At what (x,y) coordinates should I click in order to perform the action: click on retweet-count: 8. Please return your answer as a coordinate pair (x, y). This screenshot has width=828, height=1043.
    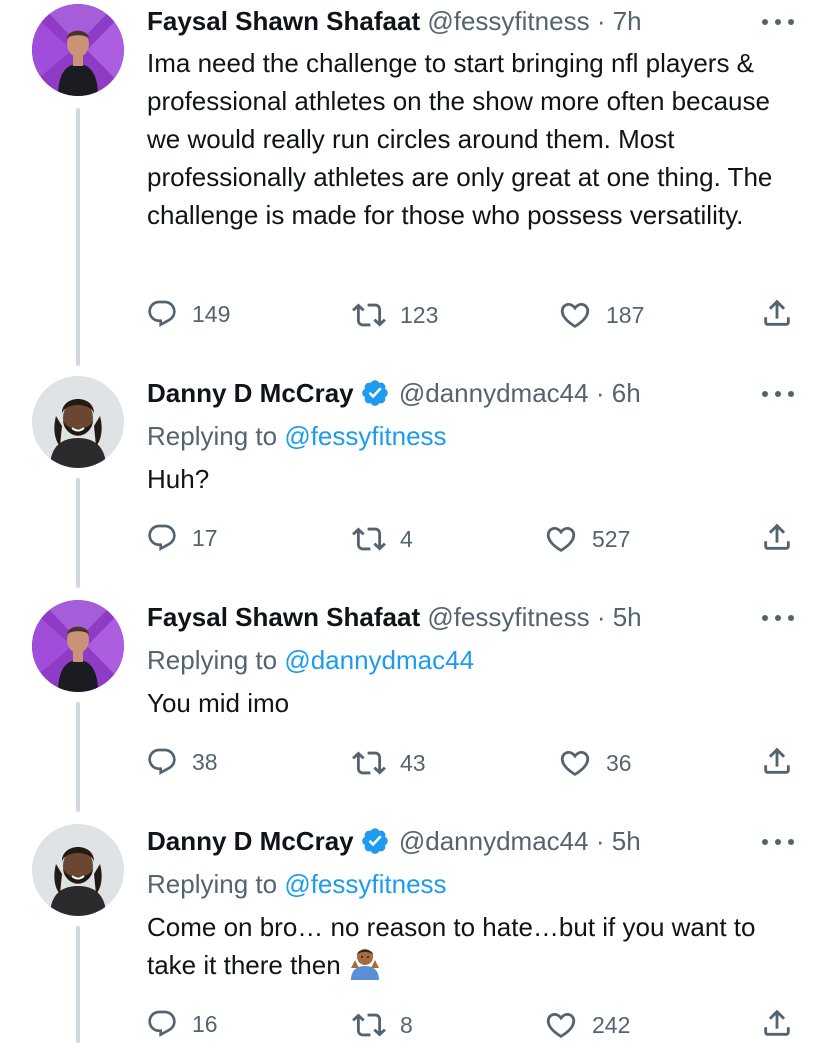
    Looking at the image, I should click on (406, 1024).